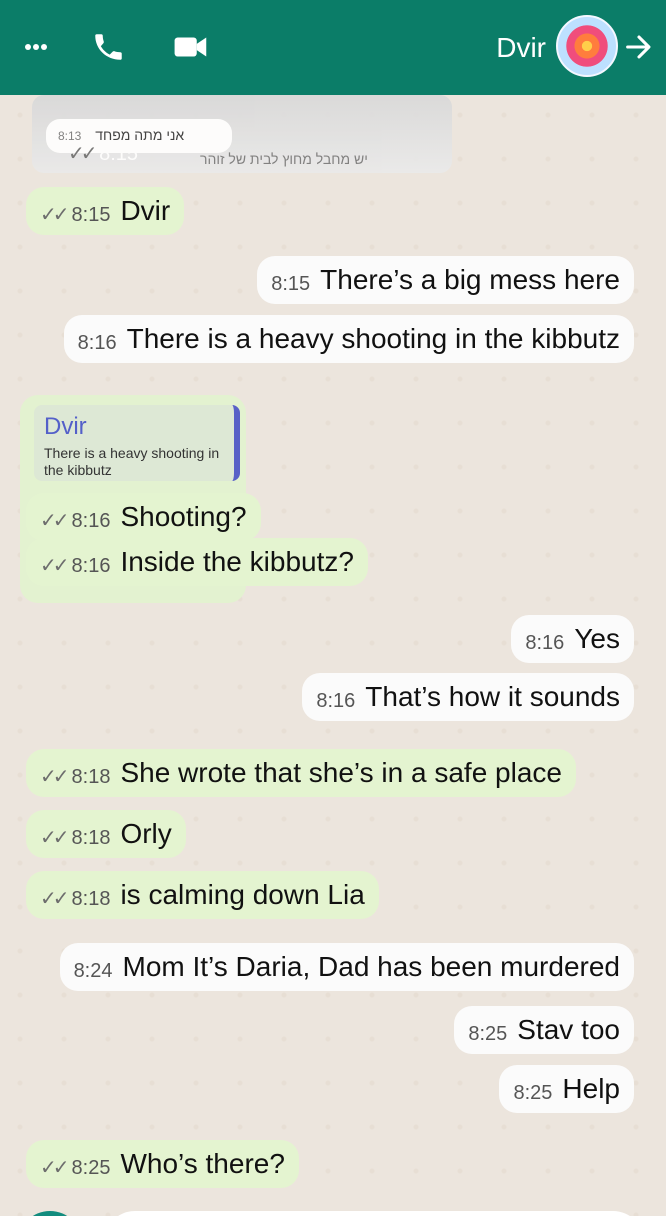  What do you see at coordinates (373, 338) in the screenshot?
I see `message-text: There is a heavy shooting in the kibbutz` at bounding box center [373, 338].